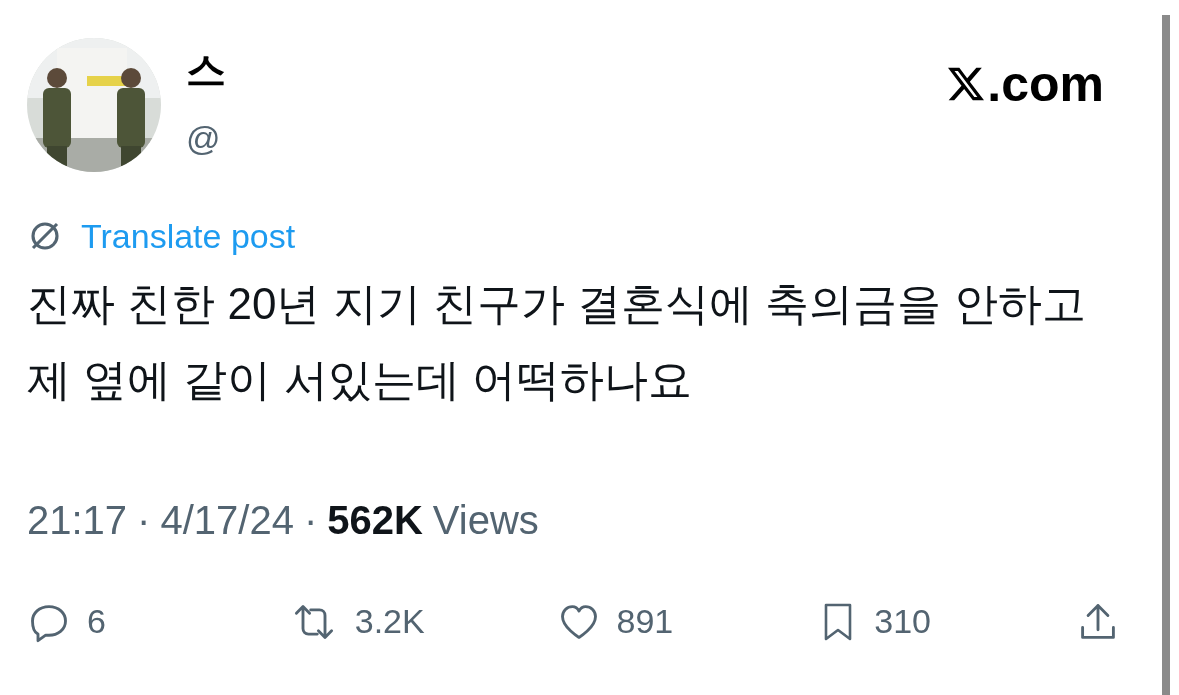  I want to click on action-count: 3.2K, so click(390, 621).